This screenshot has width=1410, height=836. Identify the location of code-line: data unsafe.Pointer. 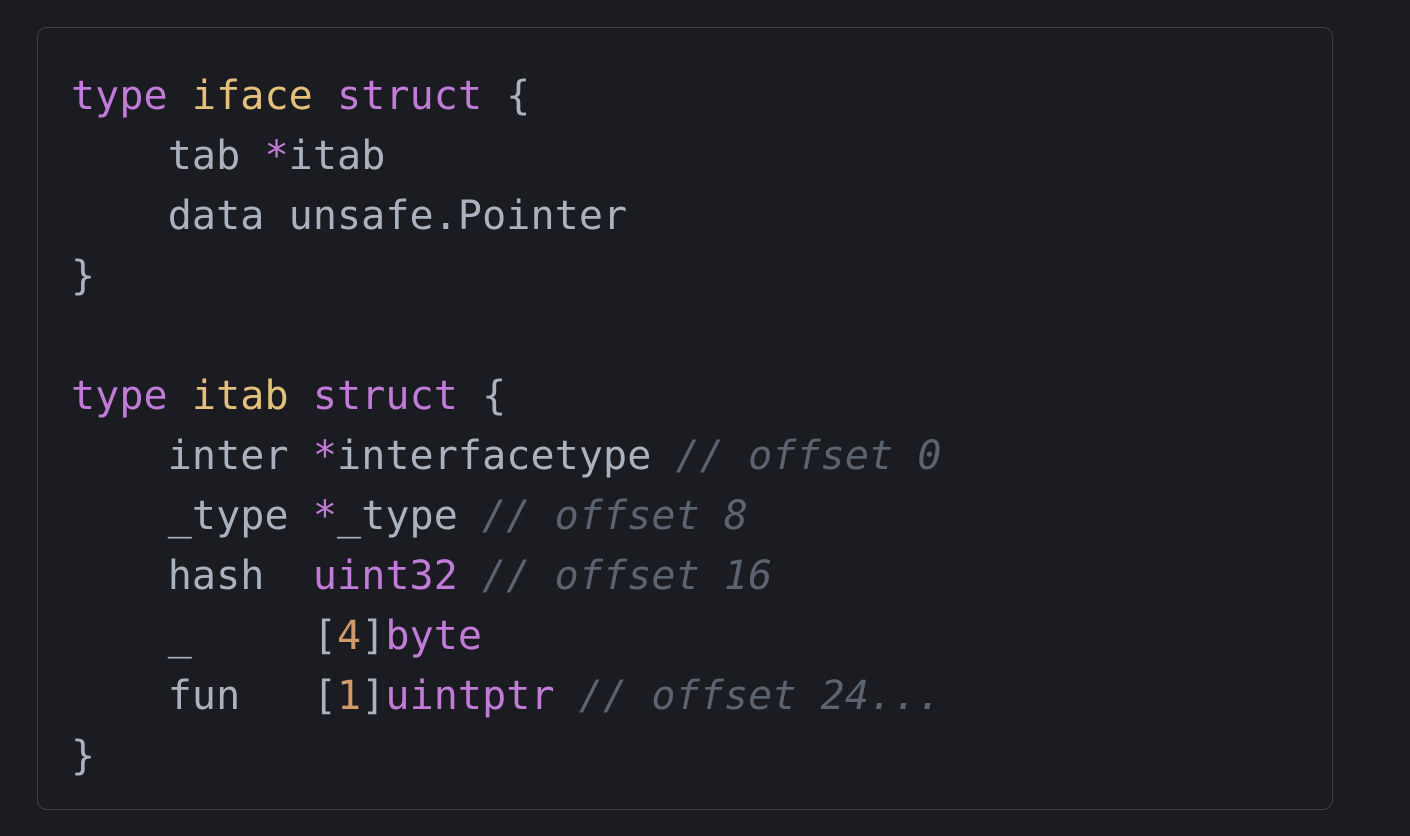
(506, 216).